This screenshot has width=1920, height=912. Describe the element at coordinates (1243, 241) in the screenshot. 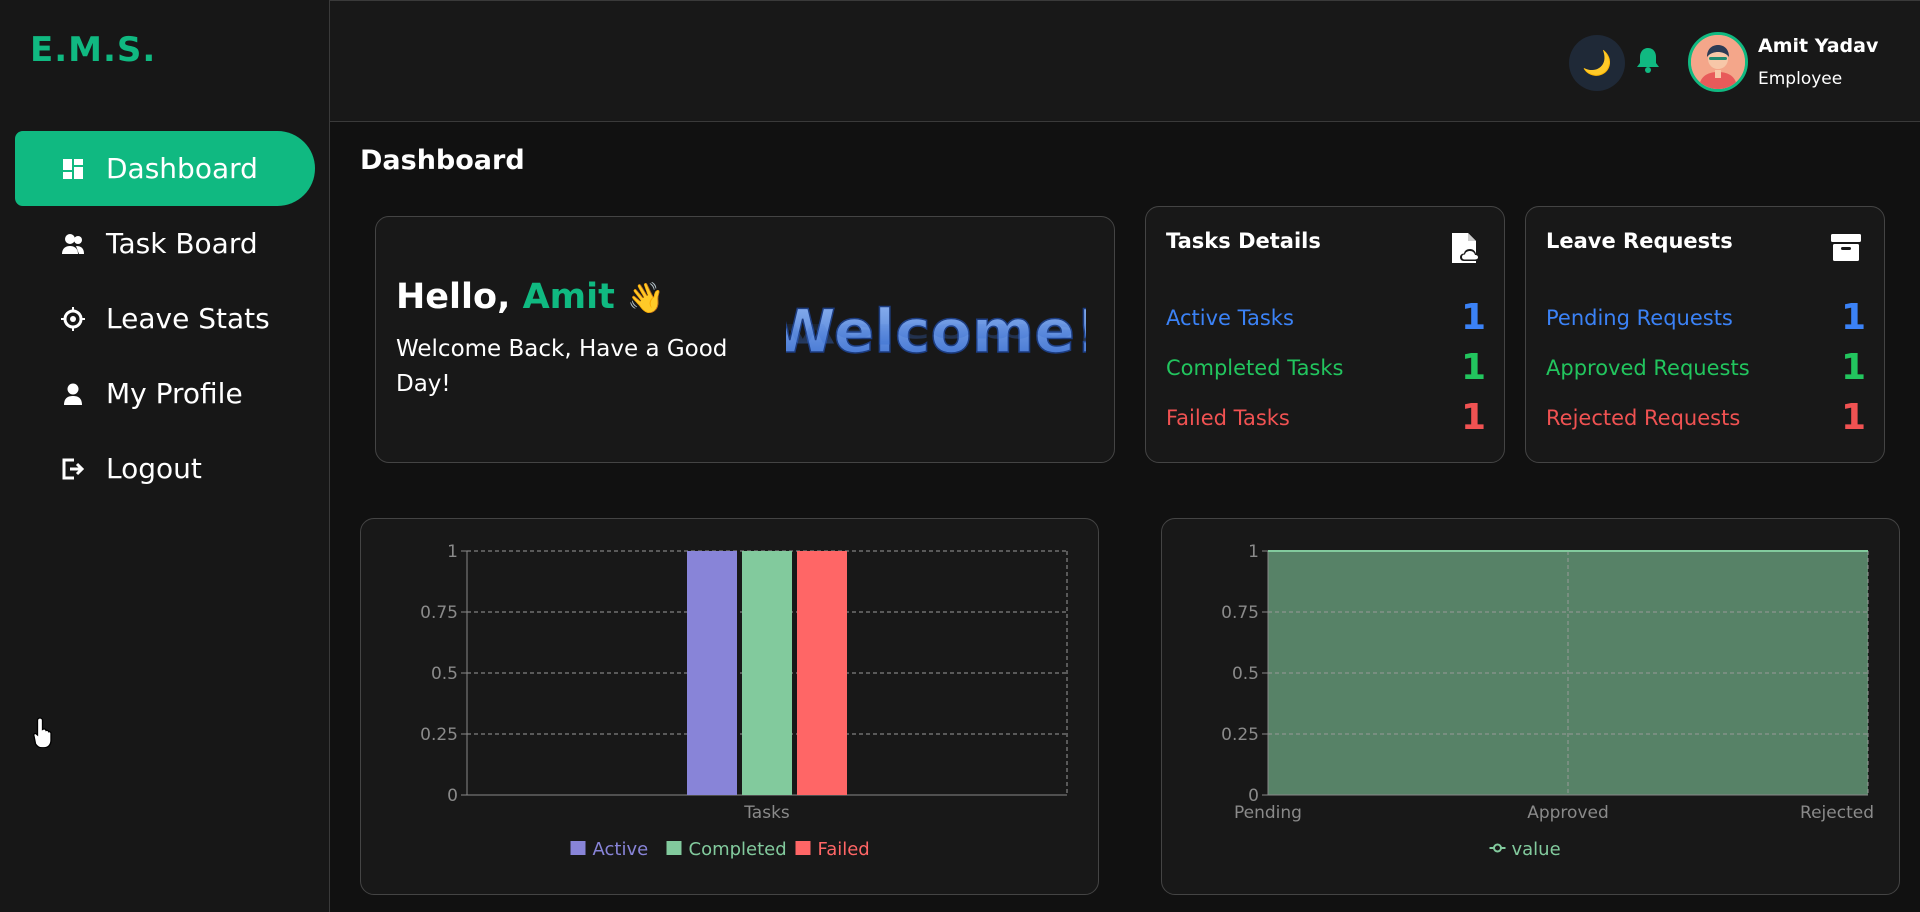

I see `tasks-details-title: Tasks Details` at that location.